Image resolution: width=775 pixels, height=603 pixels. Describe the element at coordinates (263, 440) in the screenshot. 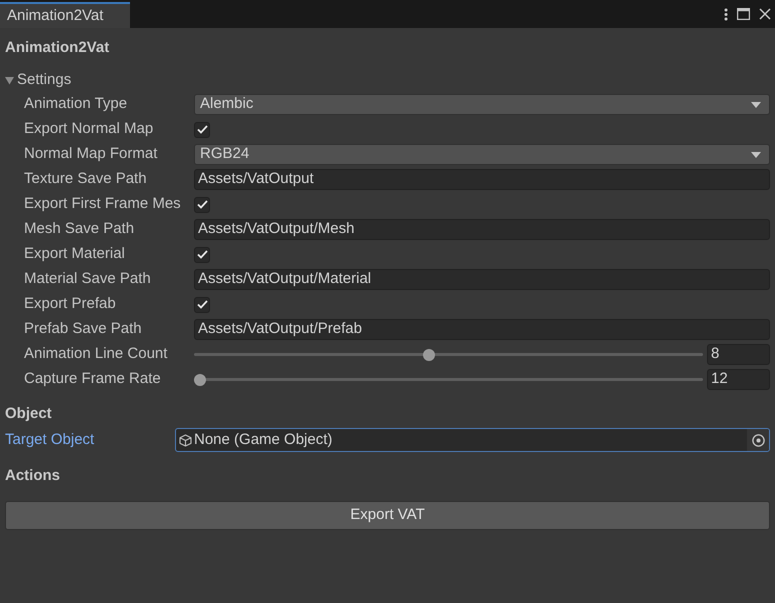

I see `object-value: None (Game Object)` at that location.